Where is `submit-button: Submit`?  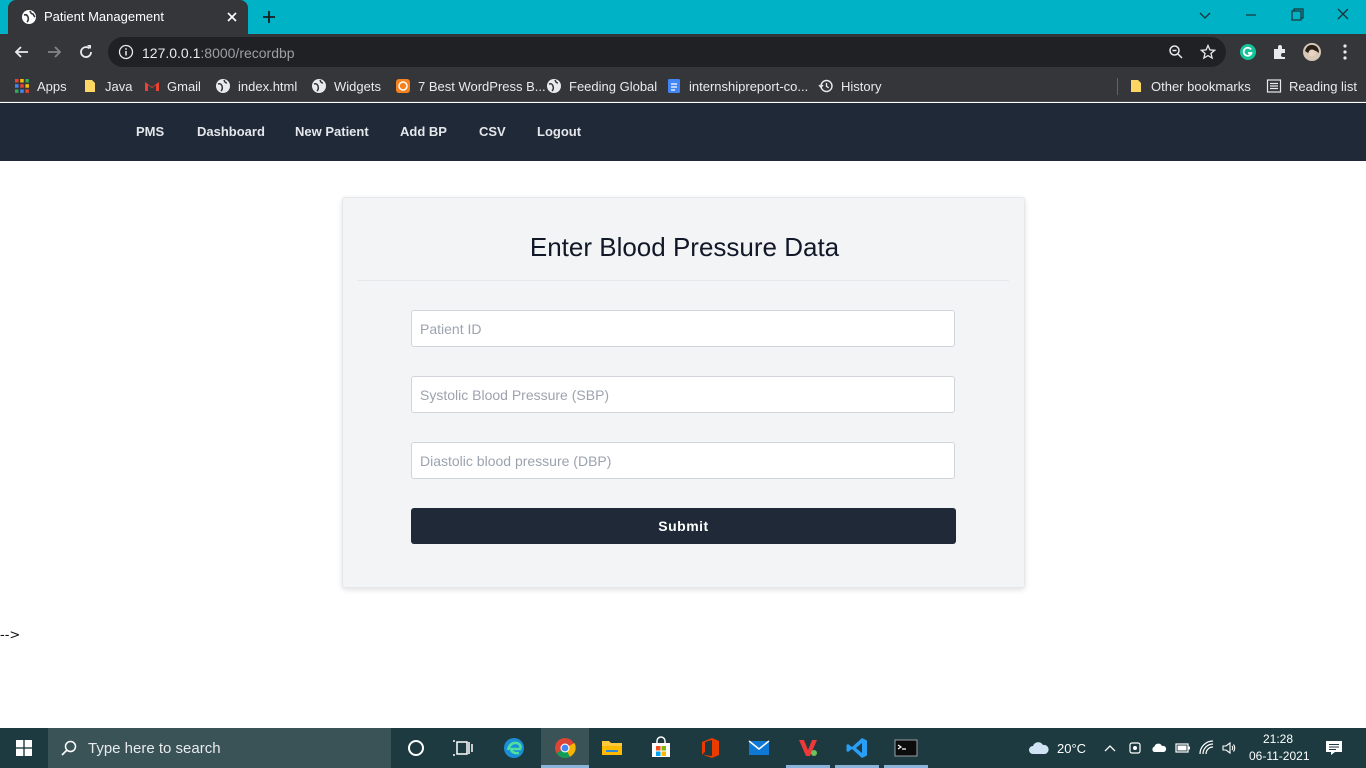 submit-button: Submit is located at coordinates (683, 526).